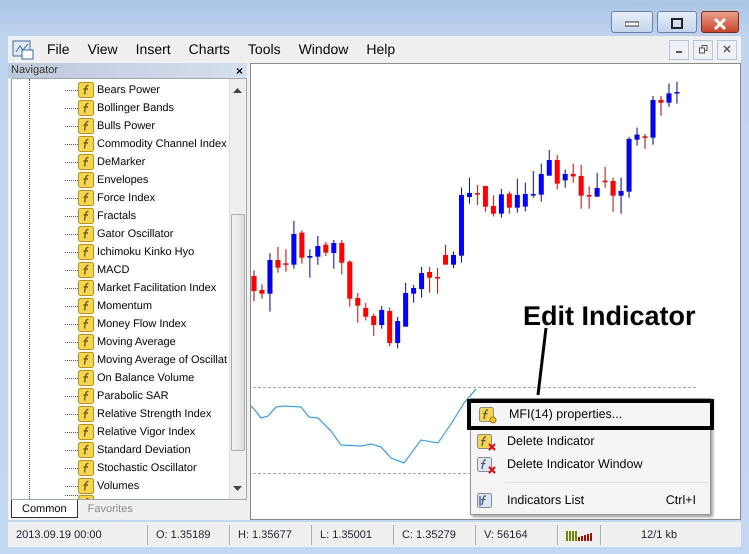 This screenshot has width=749, height=554. Describe the element at coordinates (124, 306) in the screenshot. I see `tree-item: Momentum` at that location.